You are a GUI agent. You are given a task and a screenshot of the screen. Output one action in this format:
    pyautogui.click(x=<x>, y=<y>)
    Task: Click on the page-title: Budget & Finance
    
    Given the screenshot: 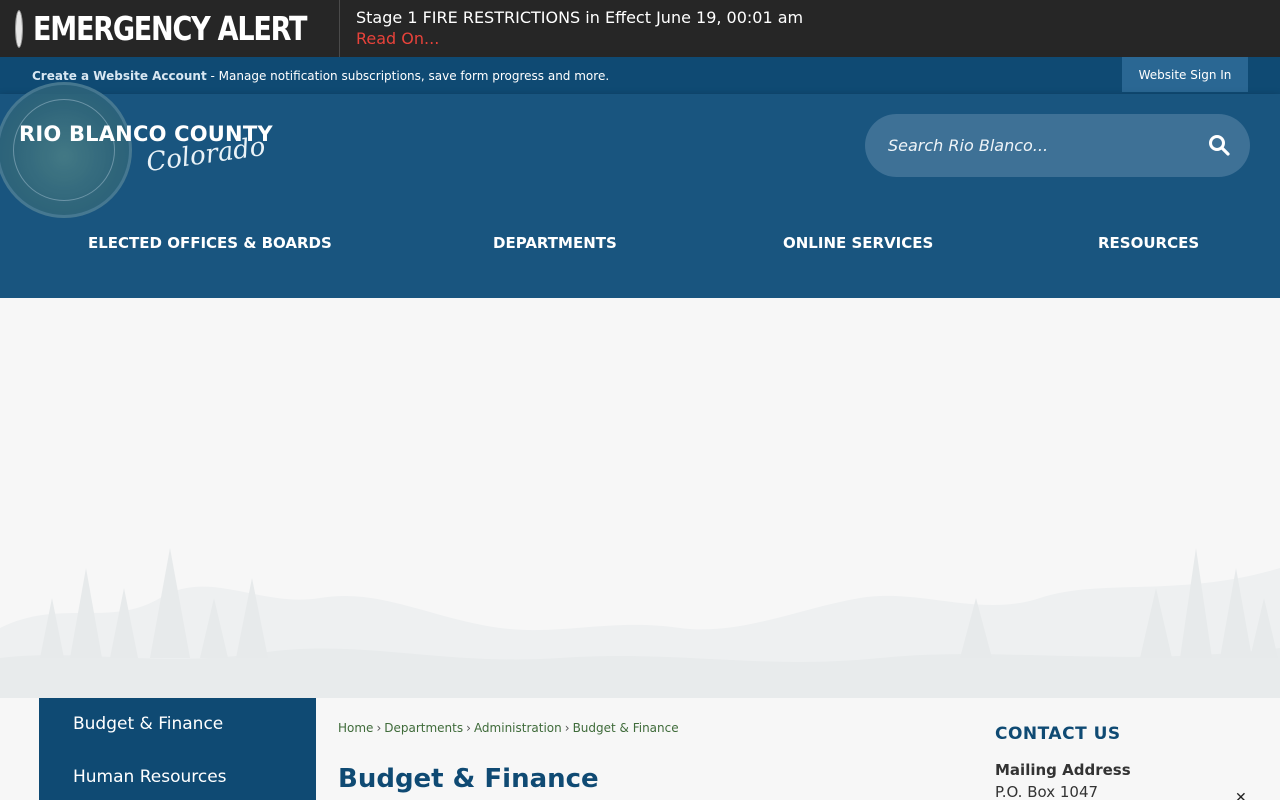 What is the action you would take?
    pyautogui.click(x=468, y=779)
    